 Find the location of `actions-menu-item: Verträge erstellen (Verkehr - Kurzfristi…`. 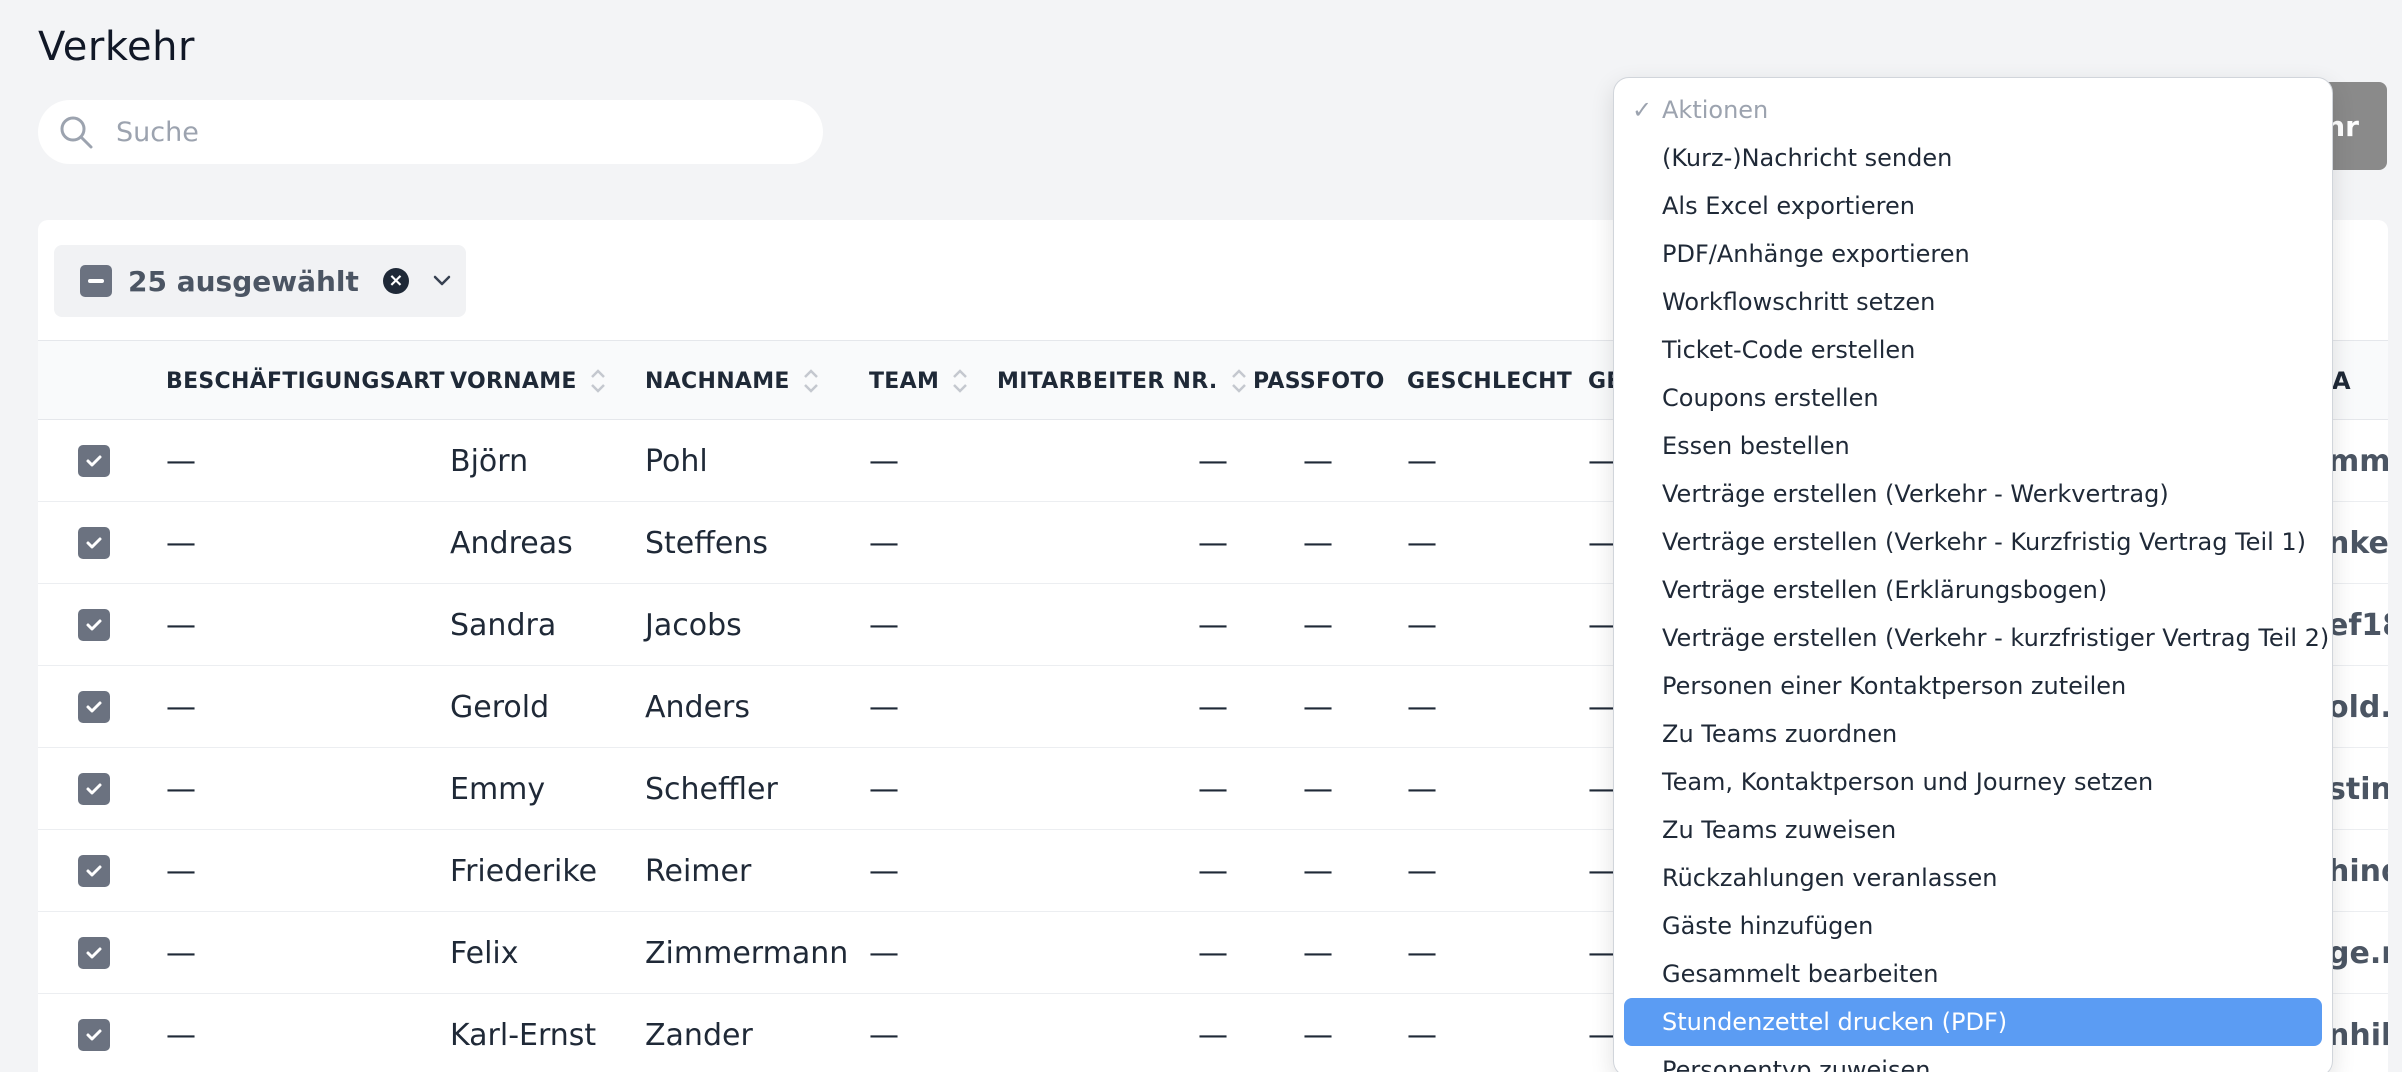

actions-menu-item: Verträge erstellen (Verkehr - Kurzfristi… is located at coordinates (1973, 542).